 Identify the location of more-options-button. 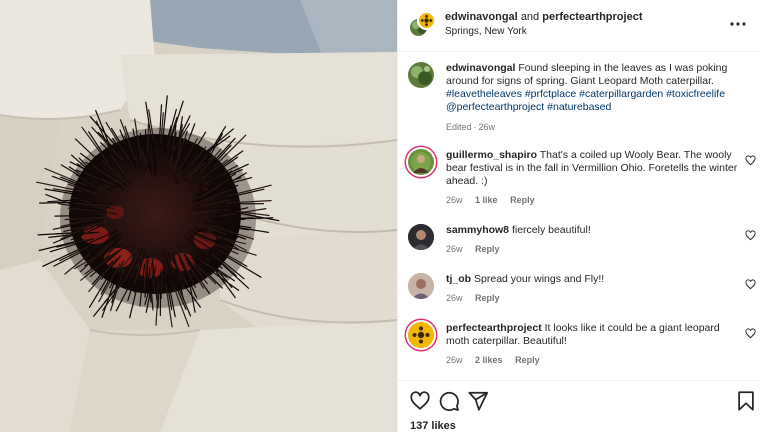
(738, 24).